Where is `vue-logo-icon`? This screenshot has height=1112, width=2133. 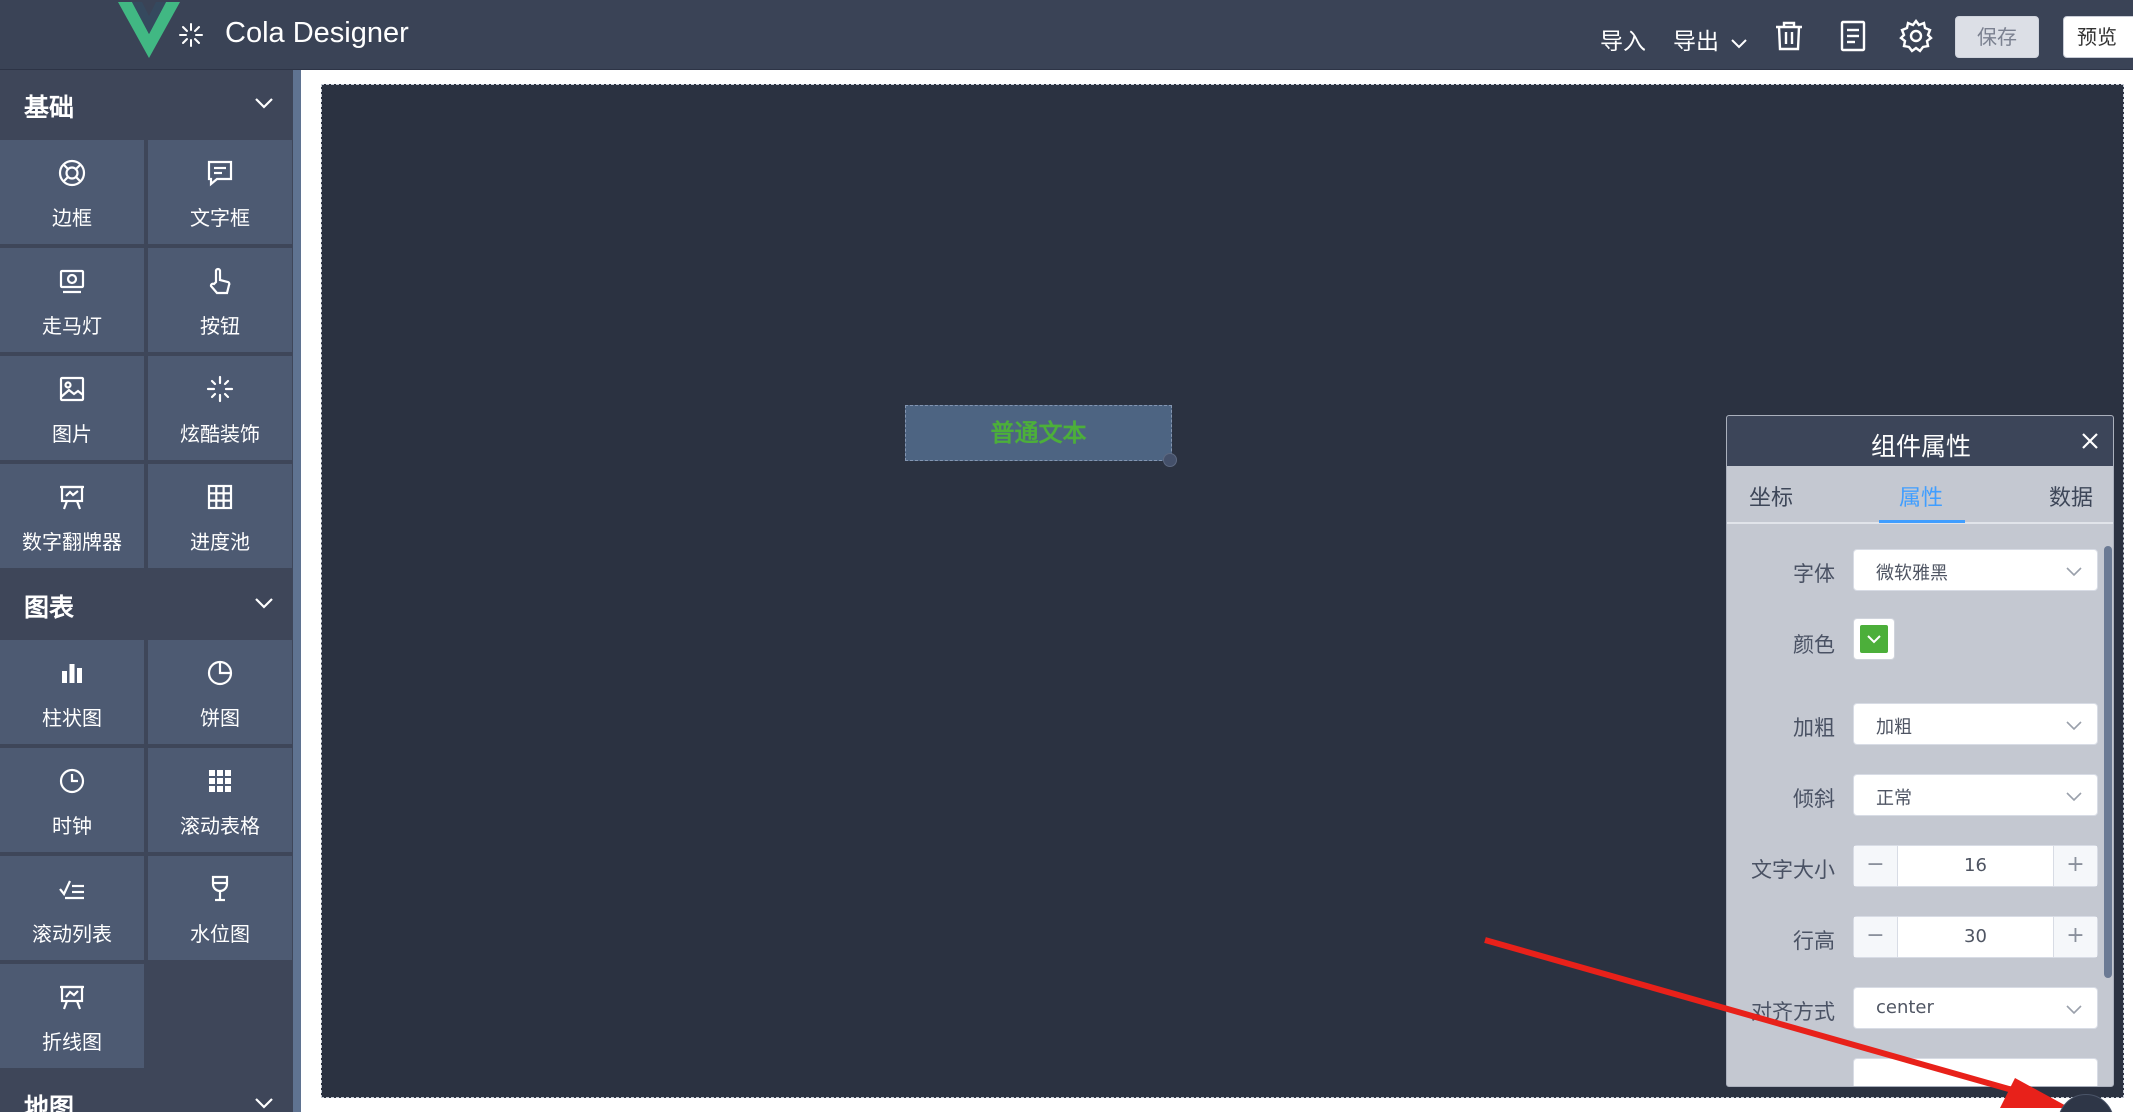
vue-logo-icon is located at coordinates (149, 30).